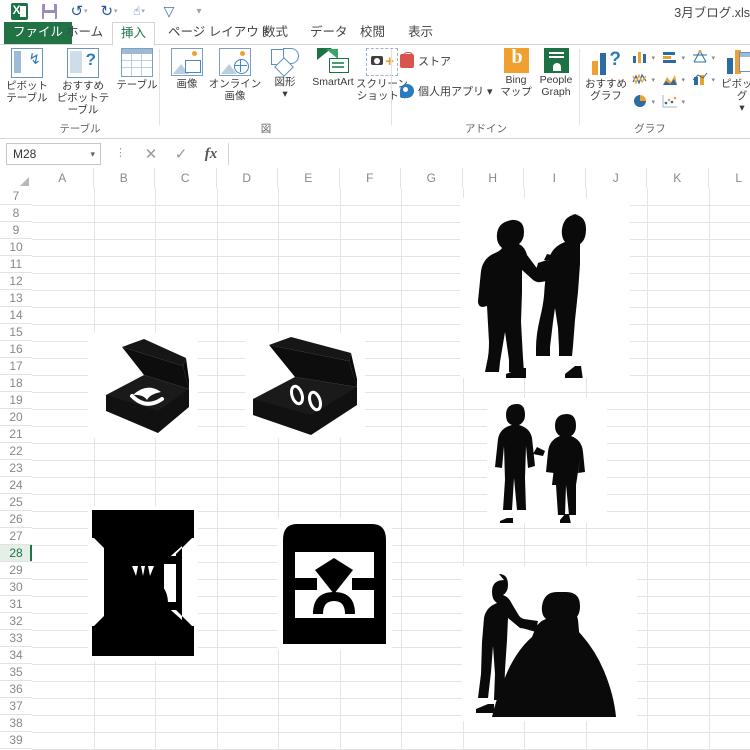  What do you see at coordinates (143, 583) in the screenshot?
I see `picture-ring-box-icon-diamond` at bounding box center [143, 583].